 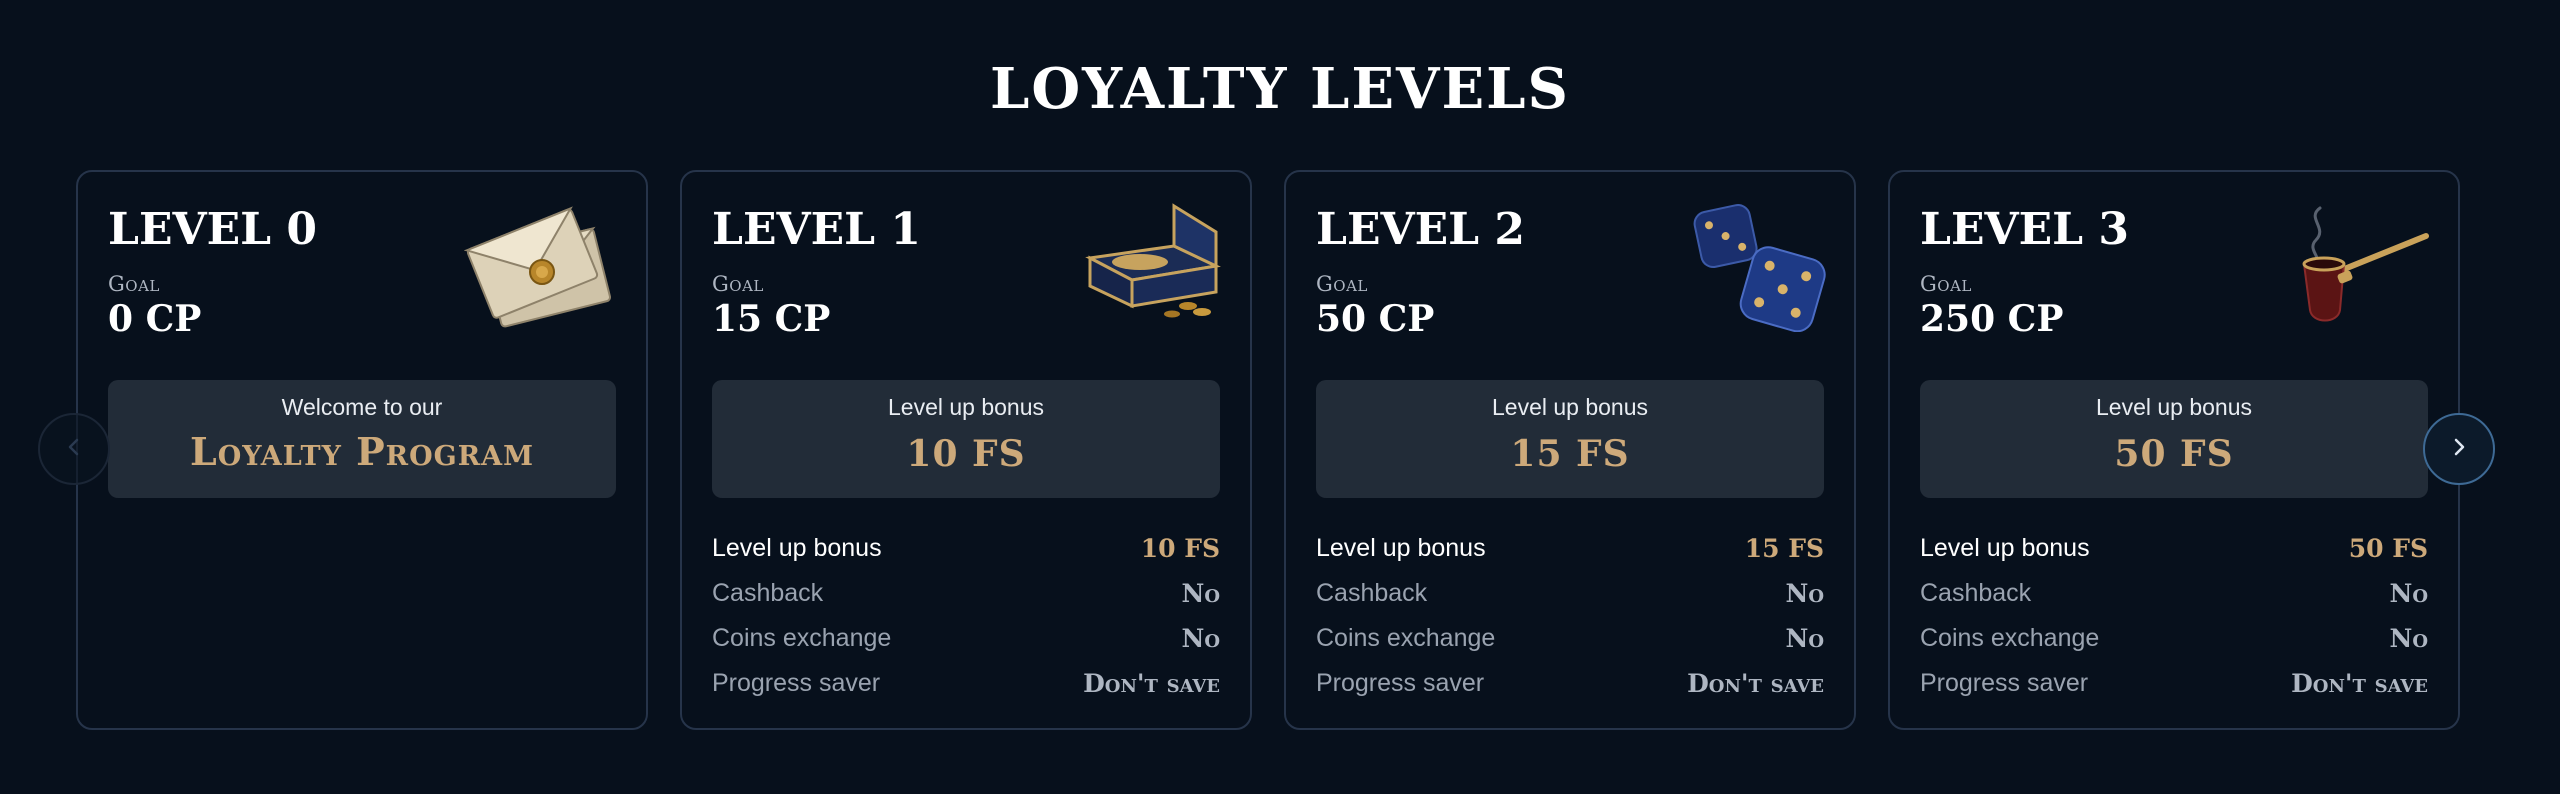 I want to click on carousel-prev-button, so click(x=74, y=449).